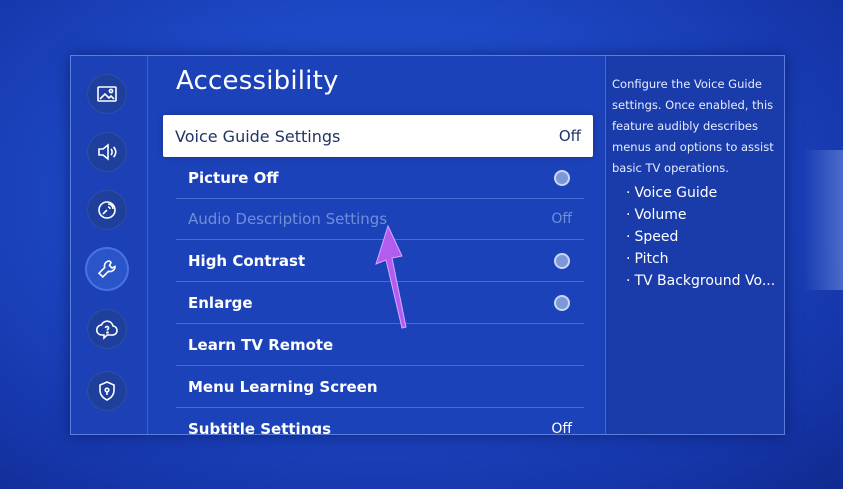 This screenshot has height=489, width=843. I want to click on sidebar-item-picture, so click(107, 94).